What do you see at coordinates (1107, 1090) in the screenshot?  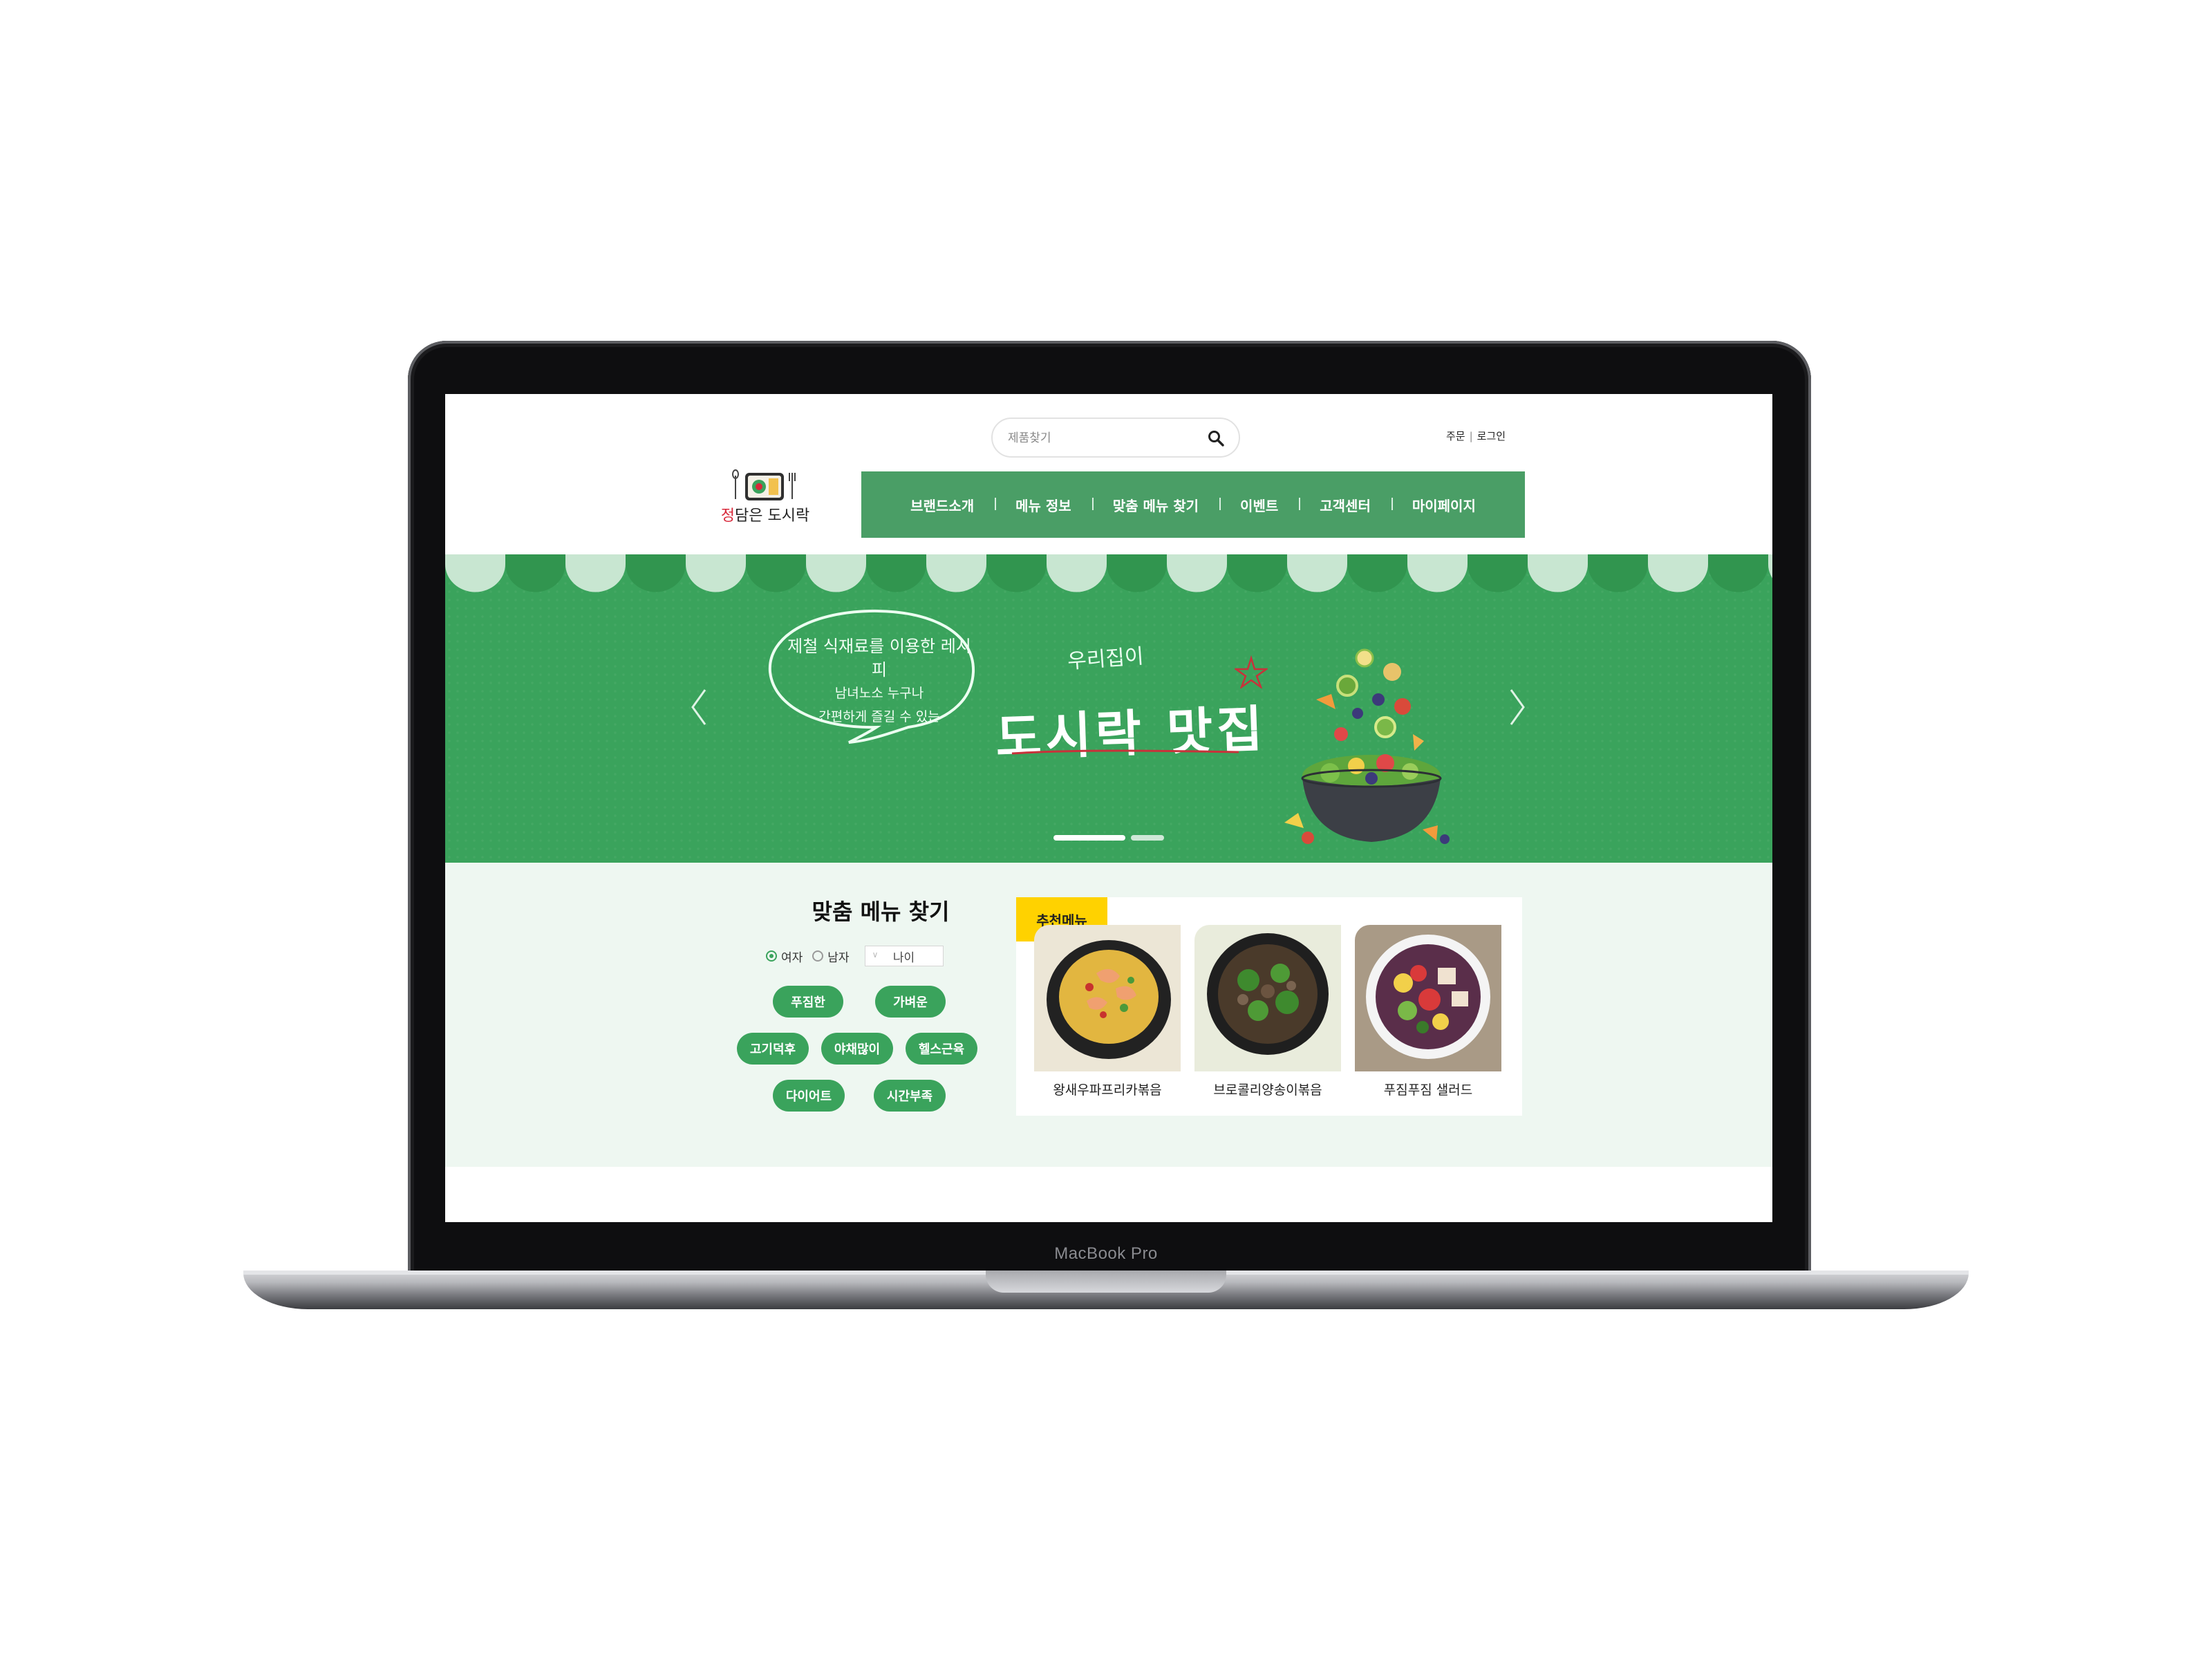 I see `recommend-name-1: 왕새우파프리카볶음` at bounding box center [1107, 1090].